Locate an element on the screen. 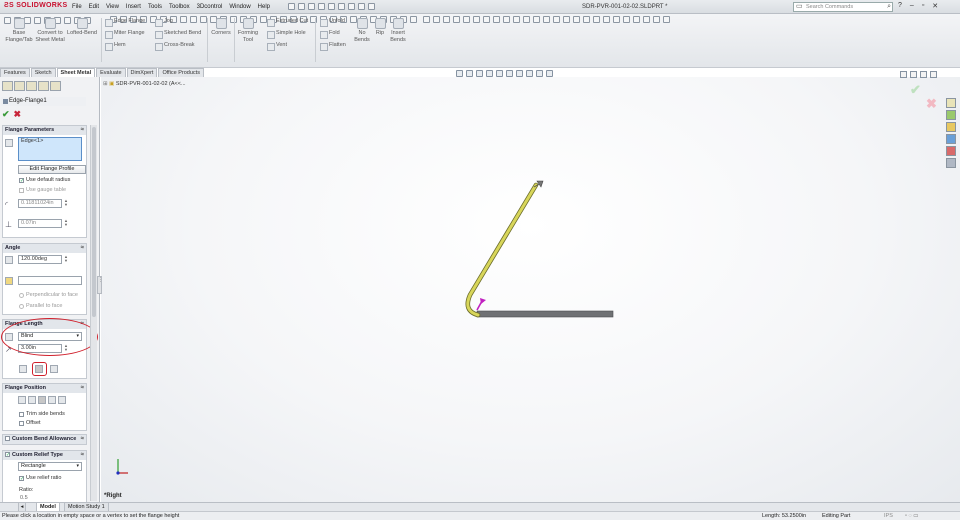  bend-from-virtual-sharp-icon is located at coordinates (52, 400).